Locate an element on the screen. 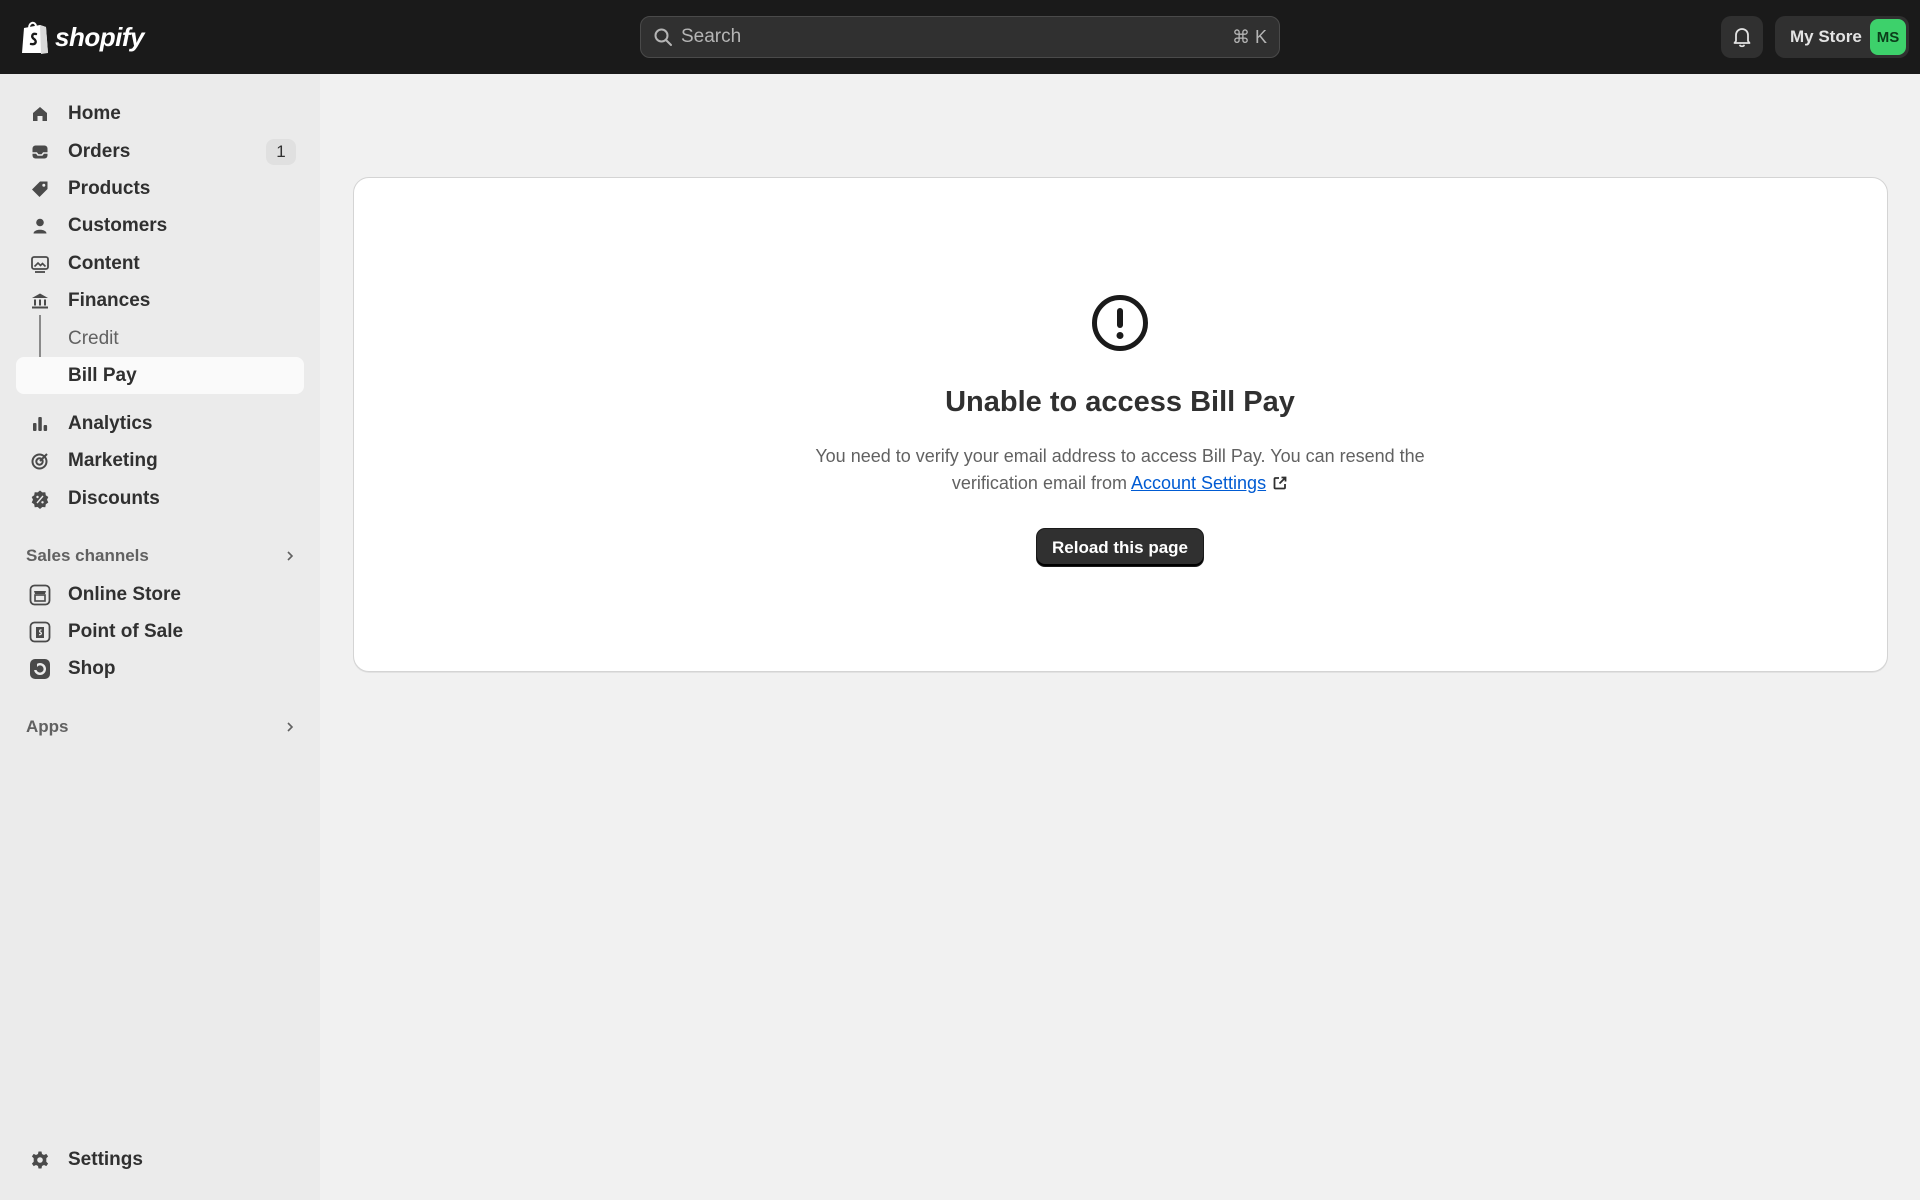 This screenshot has height=1200, width=1920. sidebar-item-content: Content is located at coordinates (160, 263).